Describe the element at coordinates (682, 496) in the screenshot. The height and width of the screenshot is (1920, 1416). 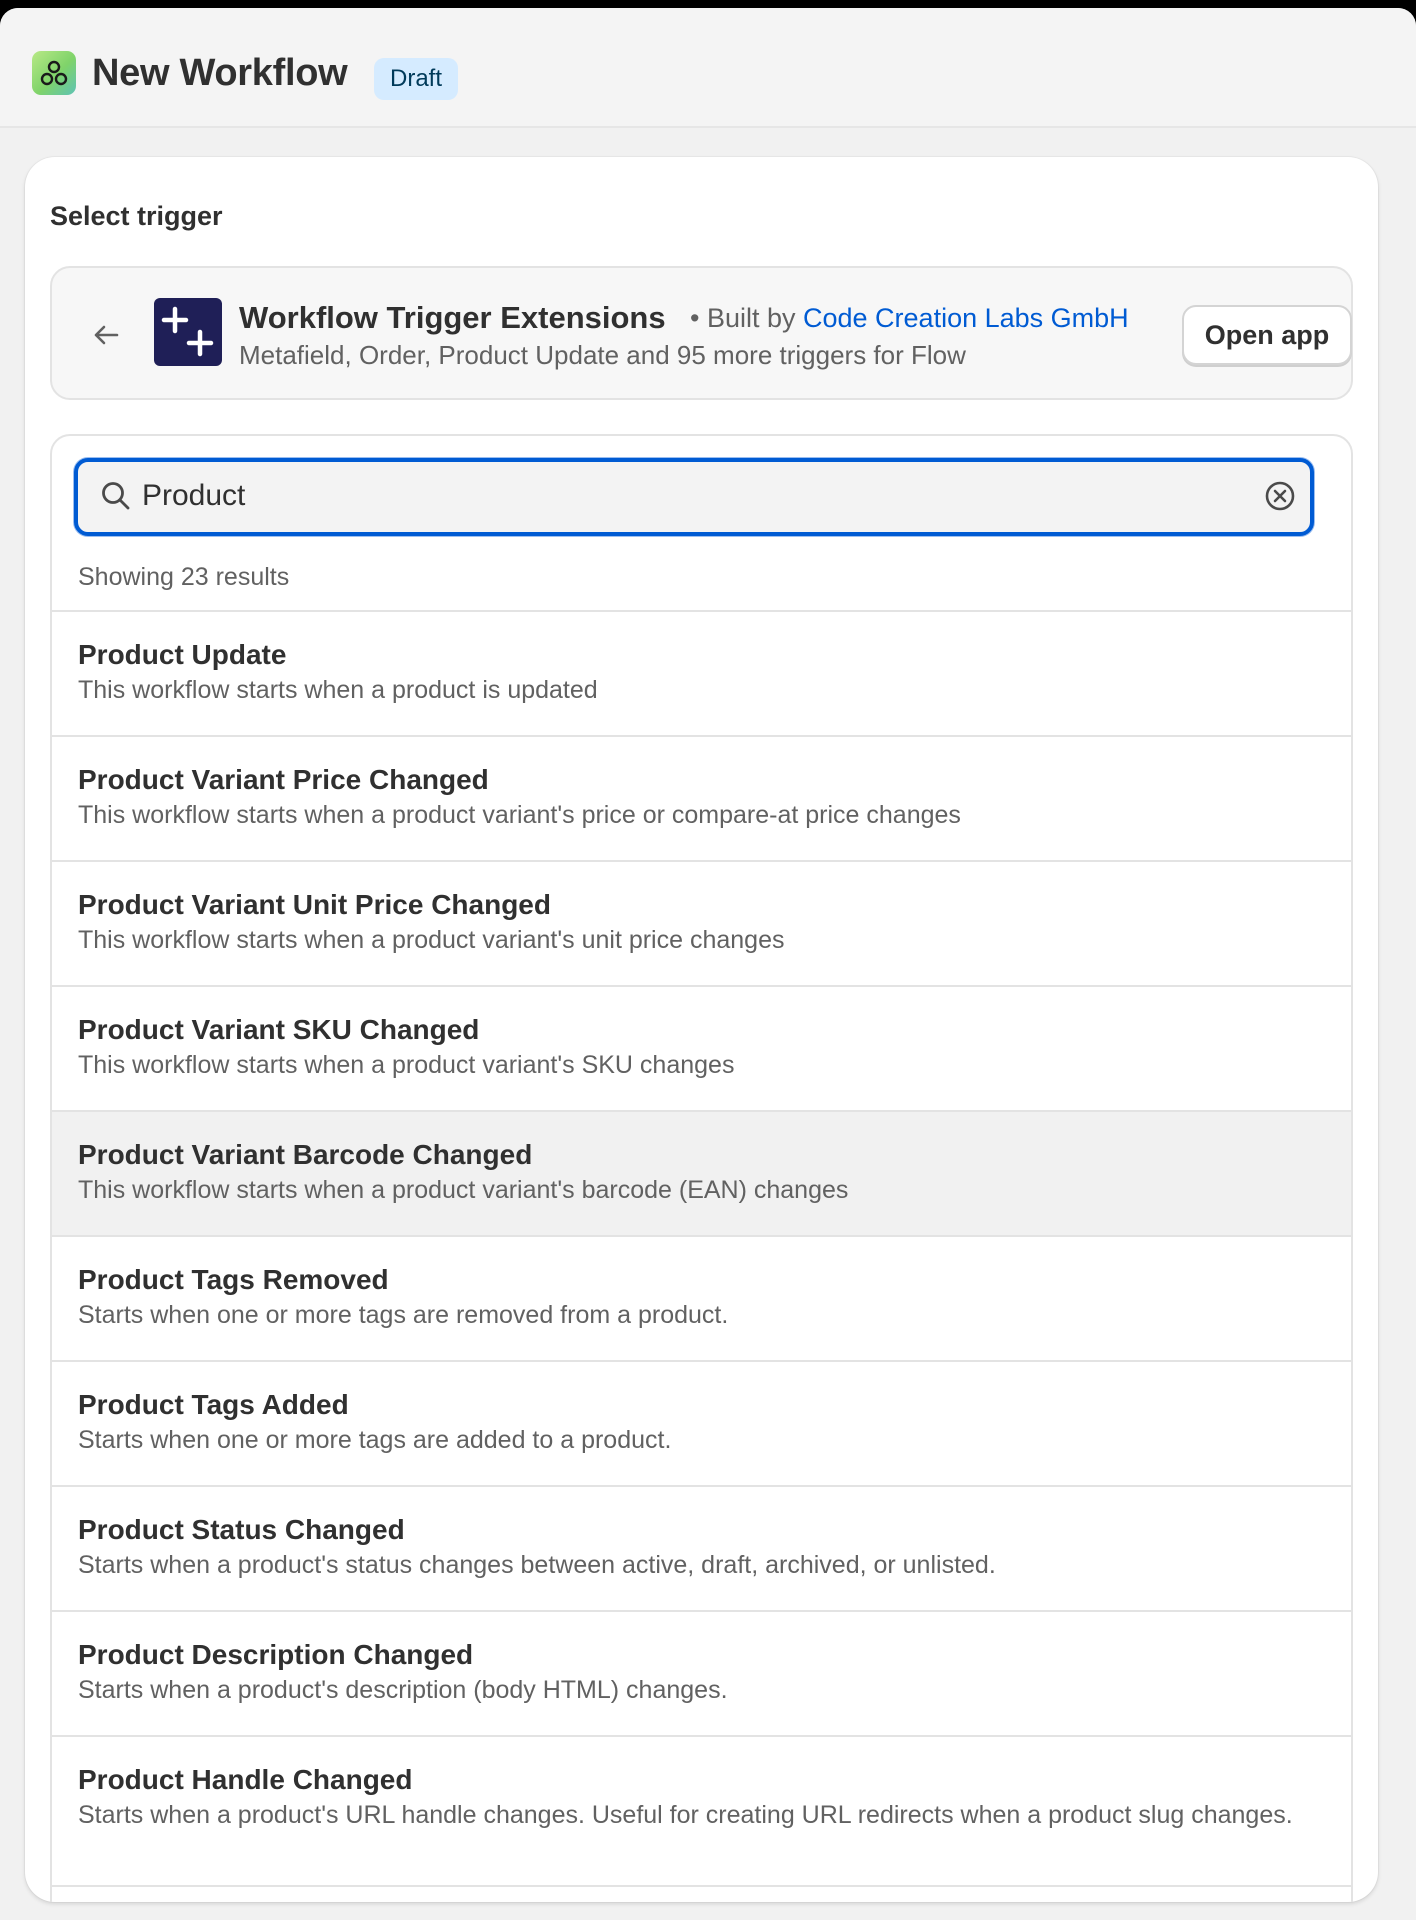
I see `search-input` at that location.